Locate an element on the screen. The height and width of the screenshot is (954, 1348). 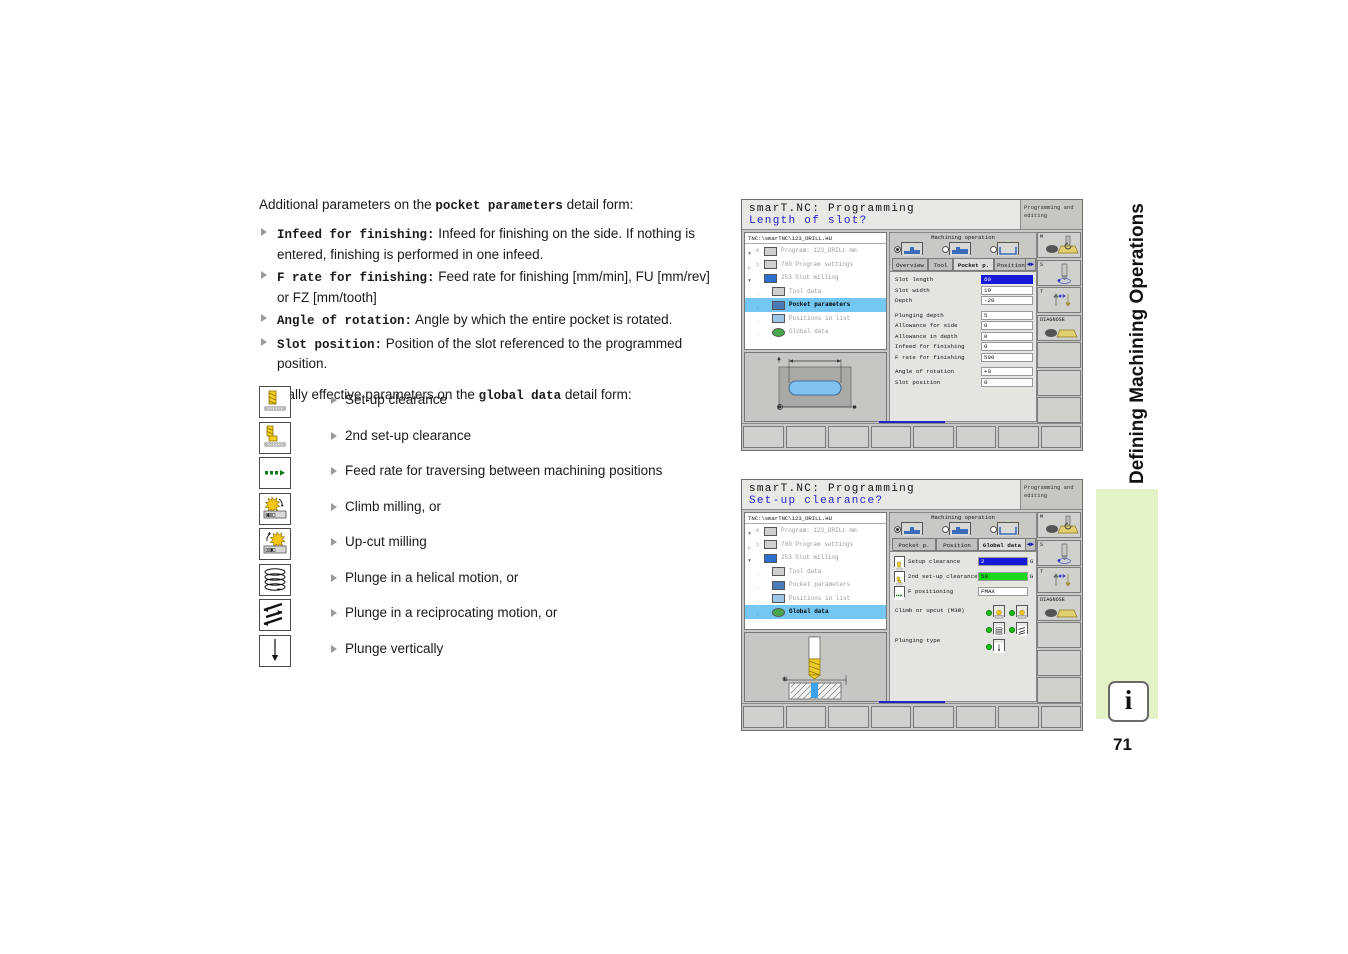
reciprocating-plunge-icon is located at coordinates (1022, 629).